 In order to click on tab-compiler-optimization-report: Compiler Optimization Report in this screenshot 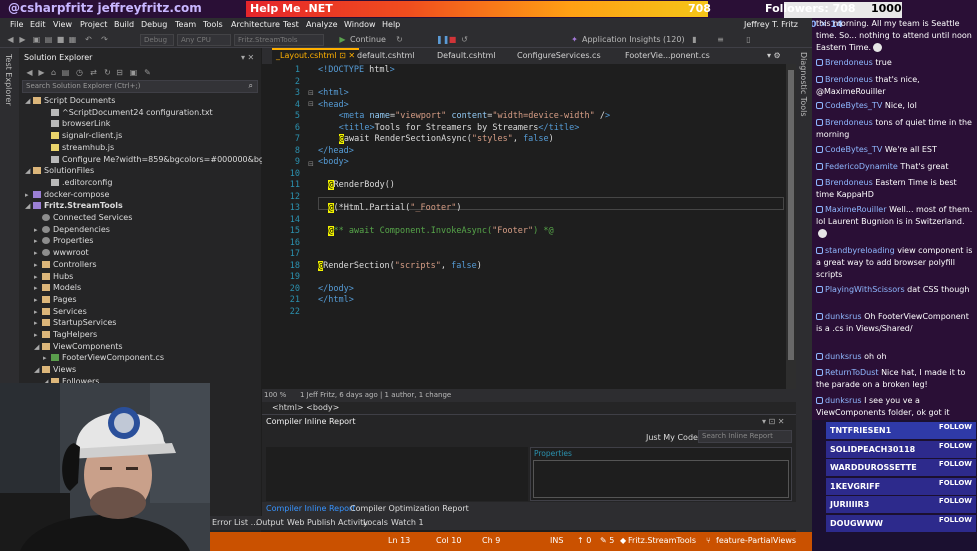, I will do `click(409, 508)`.